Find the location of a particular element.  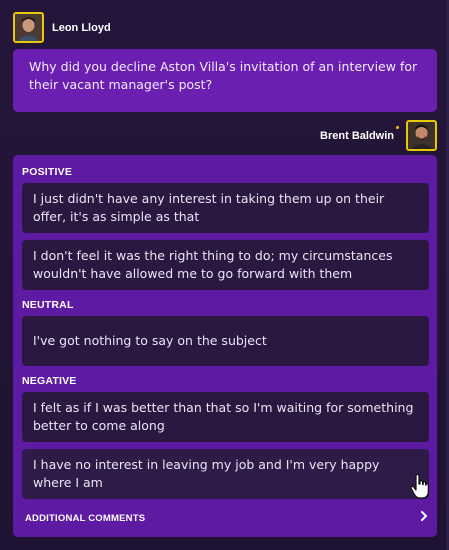

hand-pointer-icon is located at coordinates (419, 486).